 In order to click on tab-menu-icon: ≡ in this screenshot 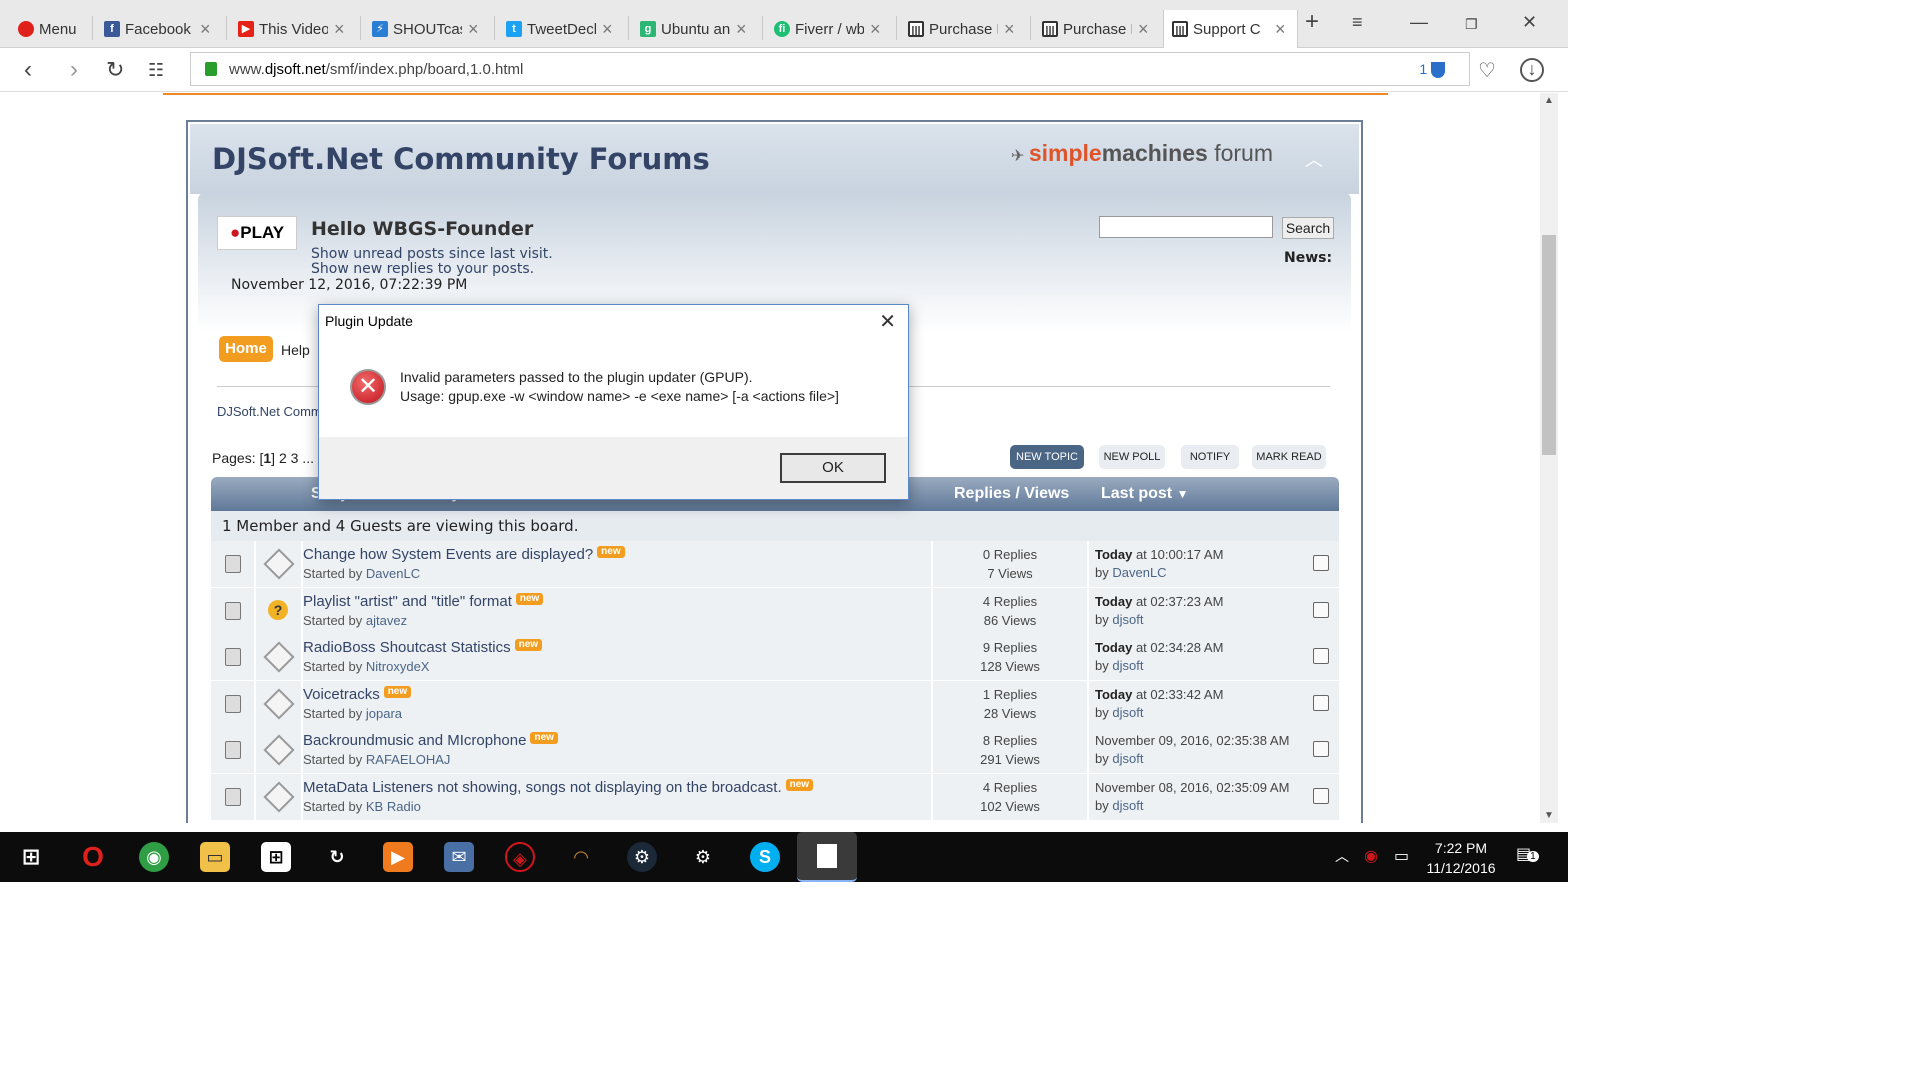, I will do `click(1357, 22)`.